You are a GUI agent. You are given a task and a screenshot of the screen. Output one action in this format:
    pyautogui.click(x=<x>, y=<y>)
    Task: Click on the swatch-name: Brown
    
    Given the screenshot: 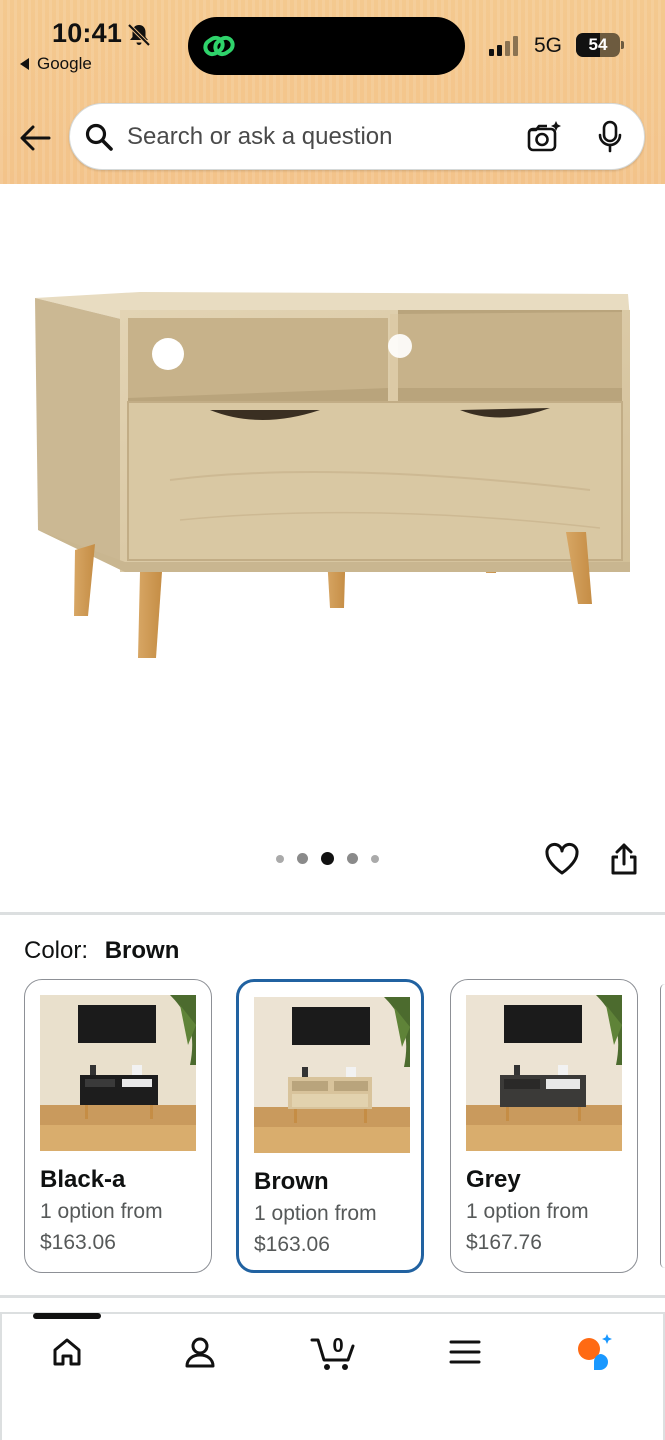 What is the action you would take?
    pyautogui.click(x=291, y=1181)
    